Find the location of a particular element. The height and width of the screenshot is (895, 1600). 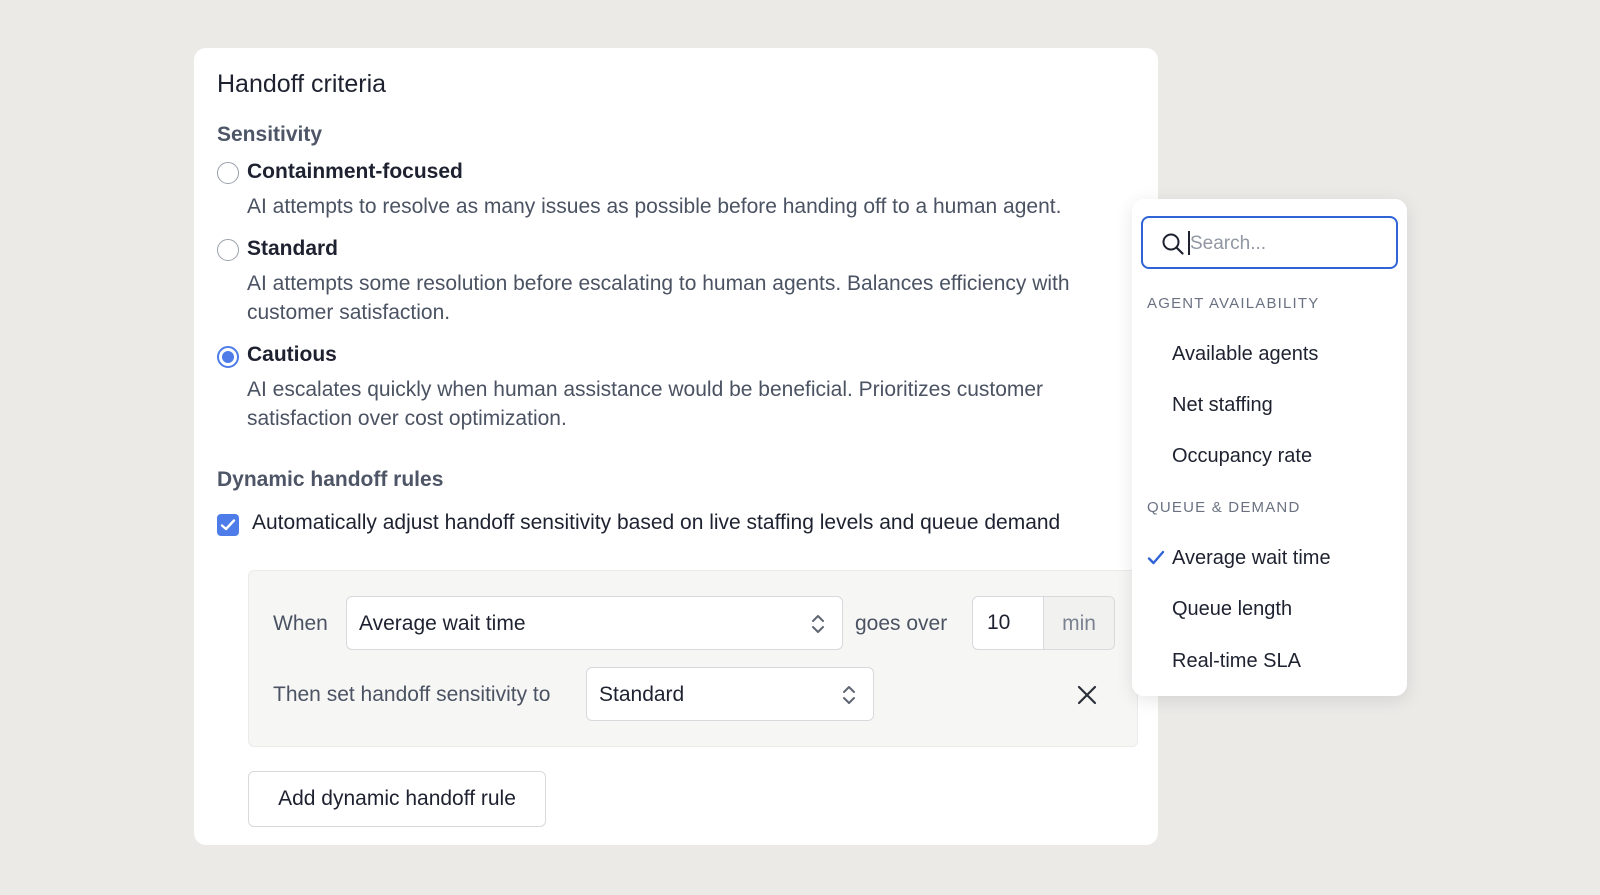

dynamic-handoff-rules-label: Dynamic handoff rules is located at coordinates (330, 479).